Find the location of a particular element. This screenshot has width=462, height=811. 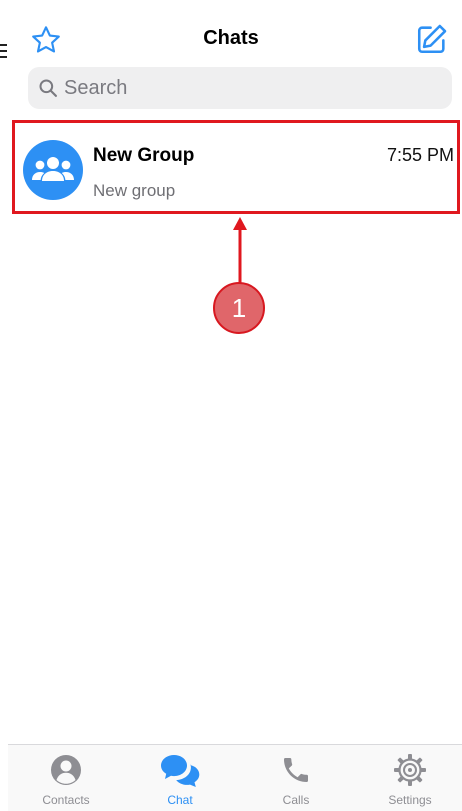

gear-icon is located at coordinates (410, 770).